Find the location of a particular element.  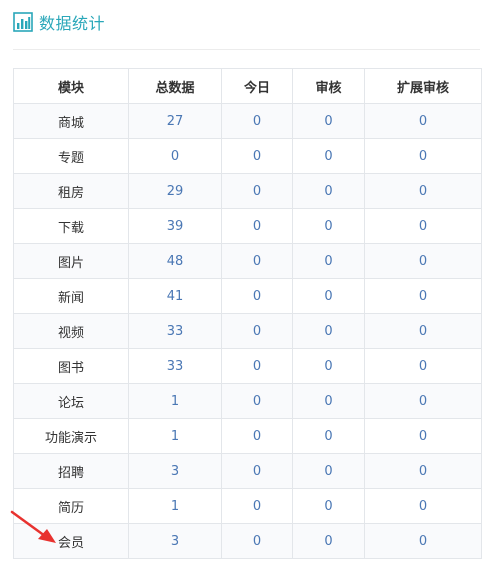

cell-total: 39 is located at coordinates (175, 226).